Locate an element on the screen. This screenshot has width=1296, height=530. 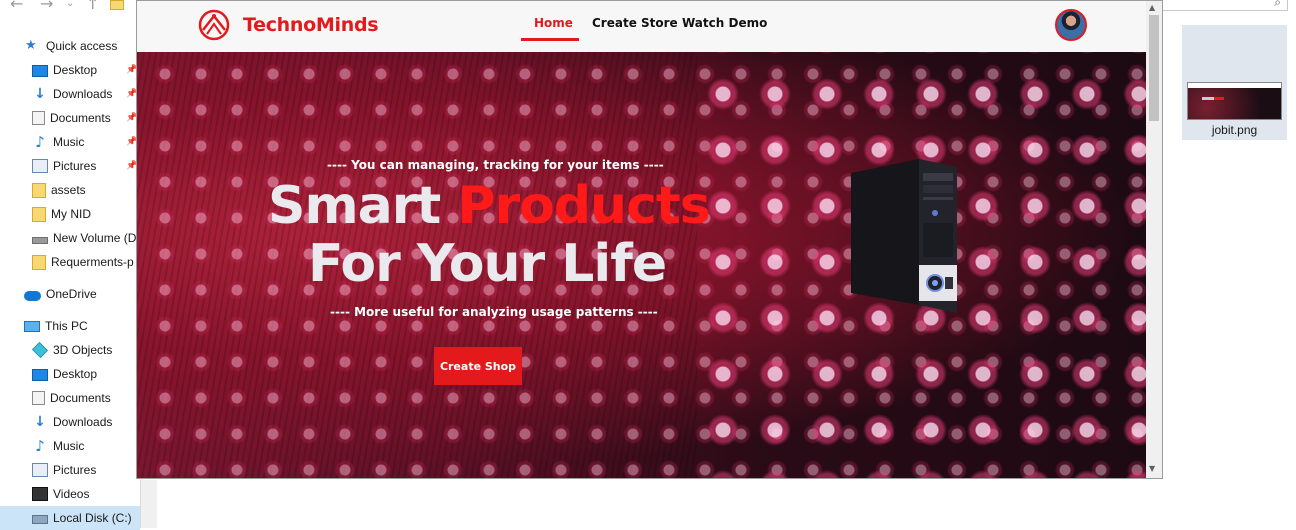
sidebar-item-local-disk: Local Disk (C:) is located at coordinates (70, 518).